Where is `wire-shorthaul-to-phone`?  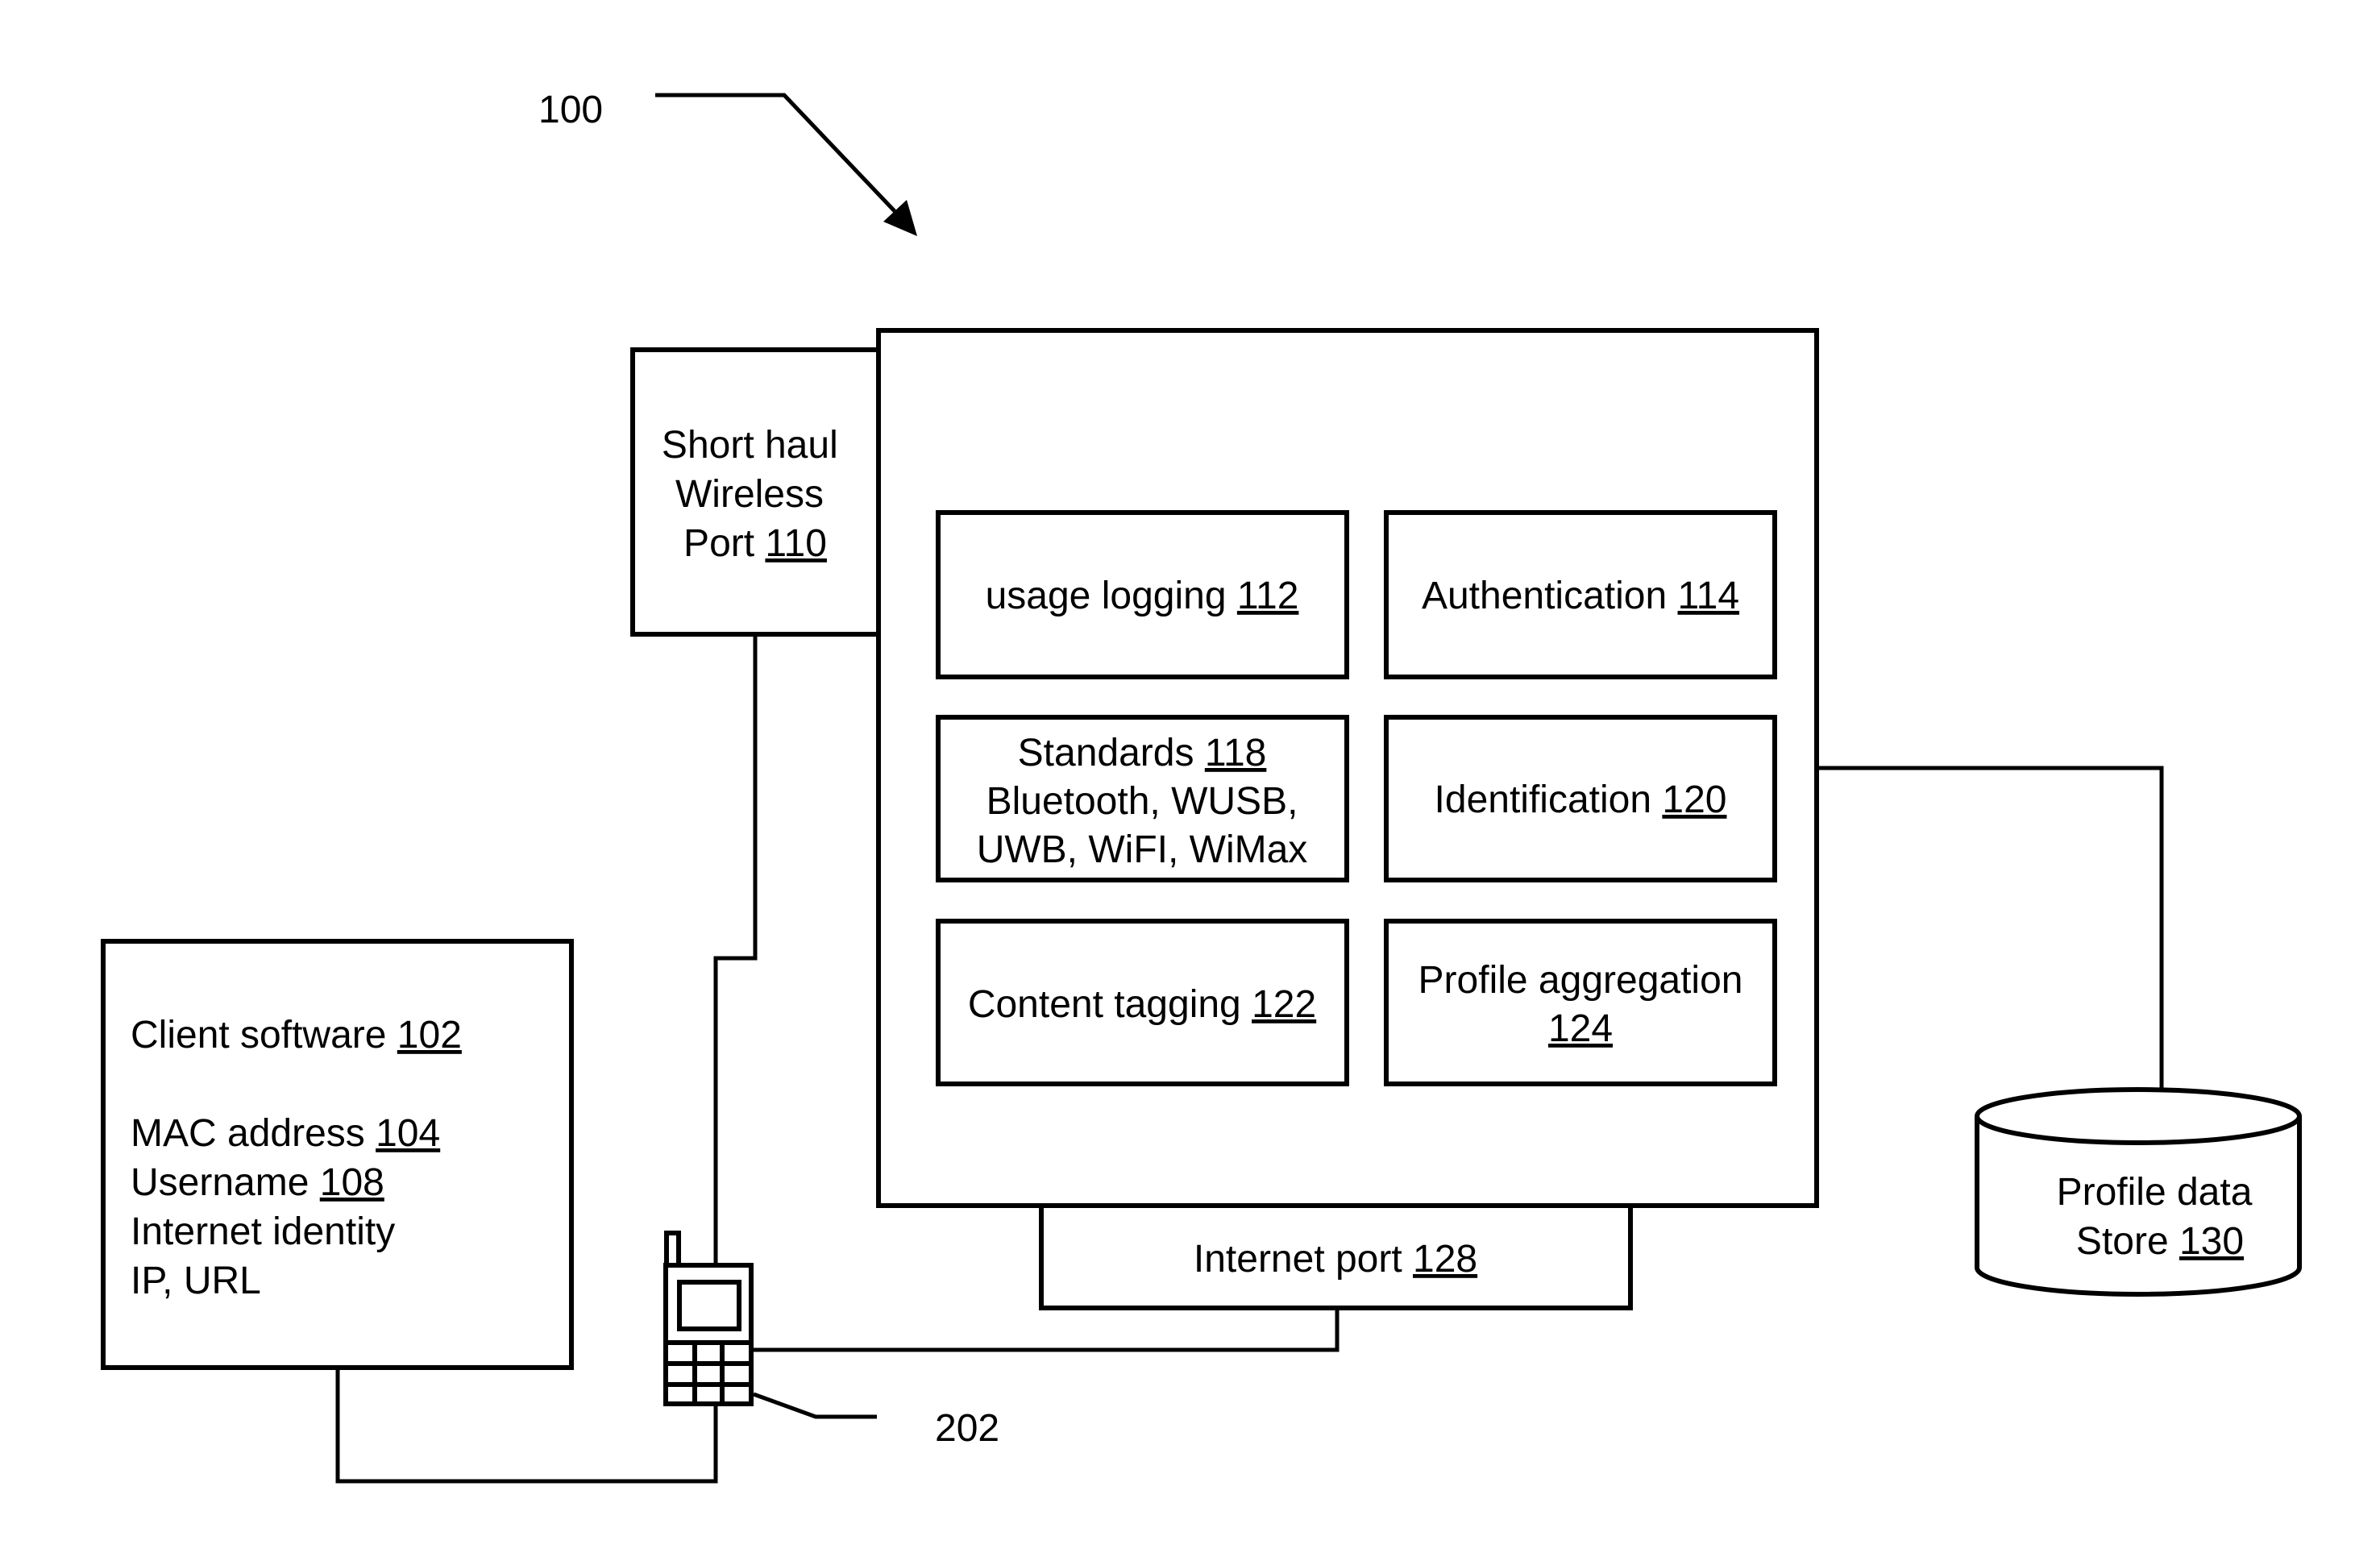
wire-shorthaul-to-phone is located at coordinates (736, 949).